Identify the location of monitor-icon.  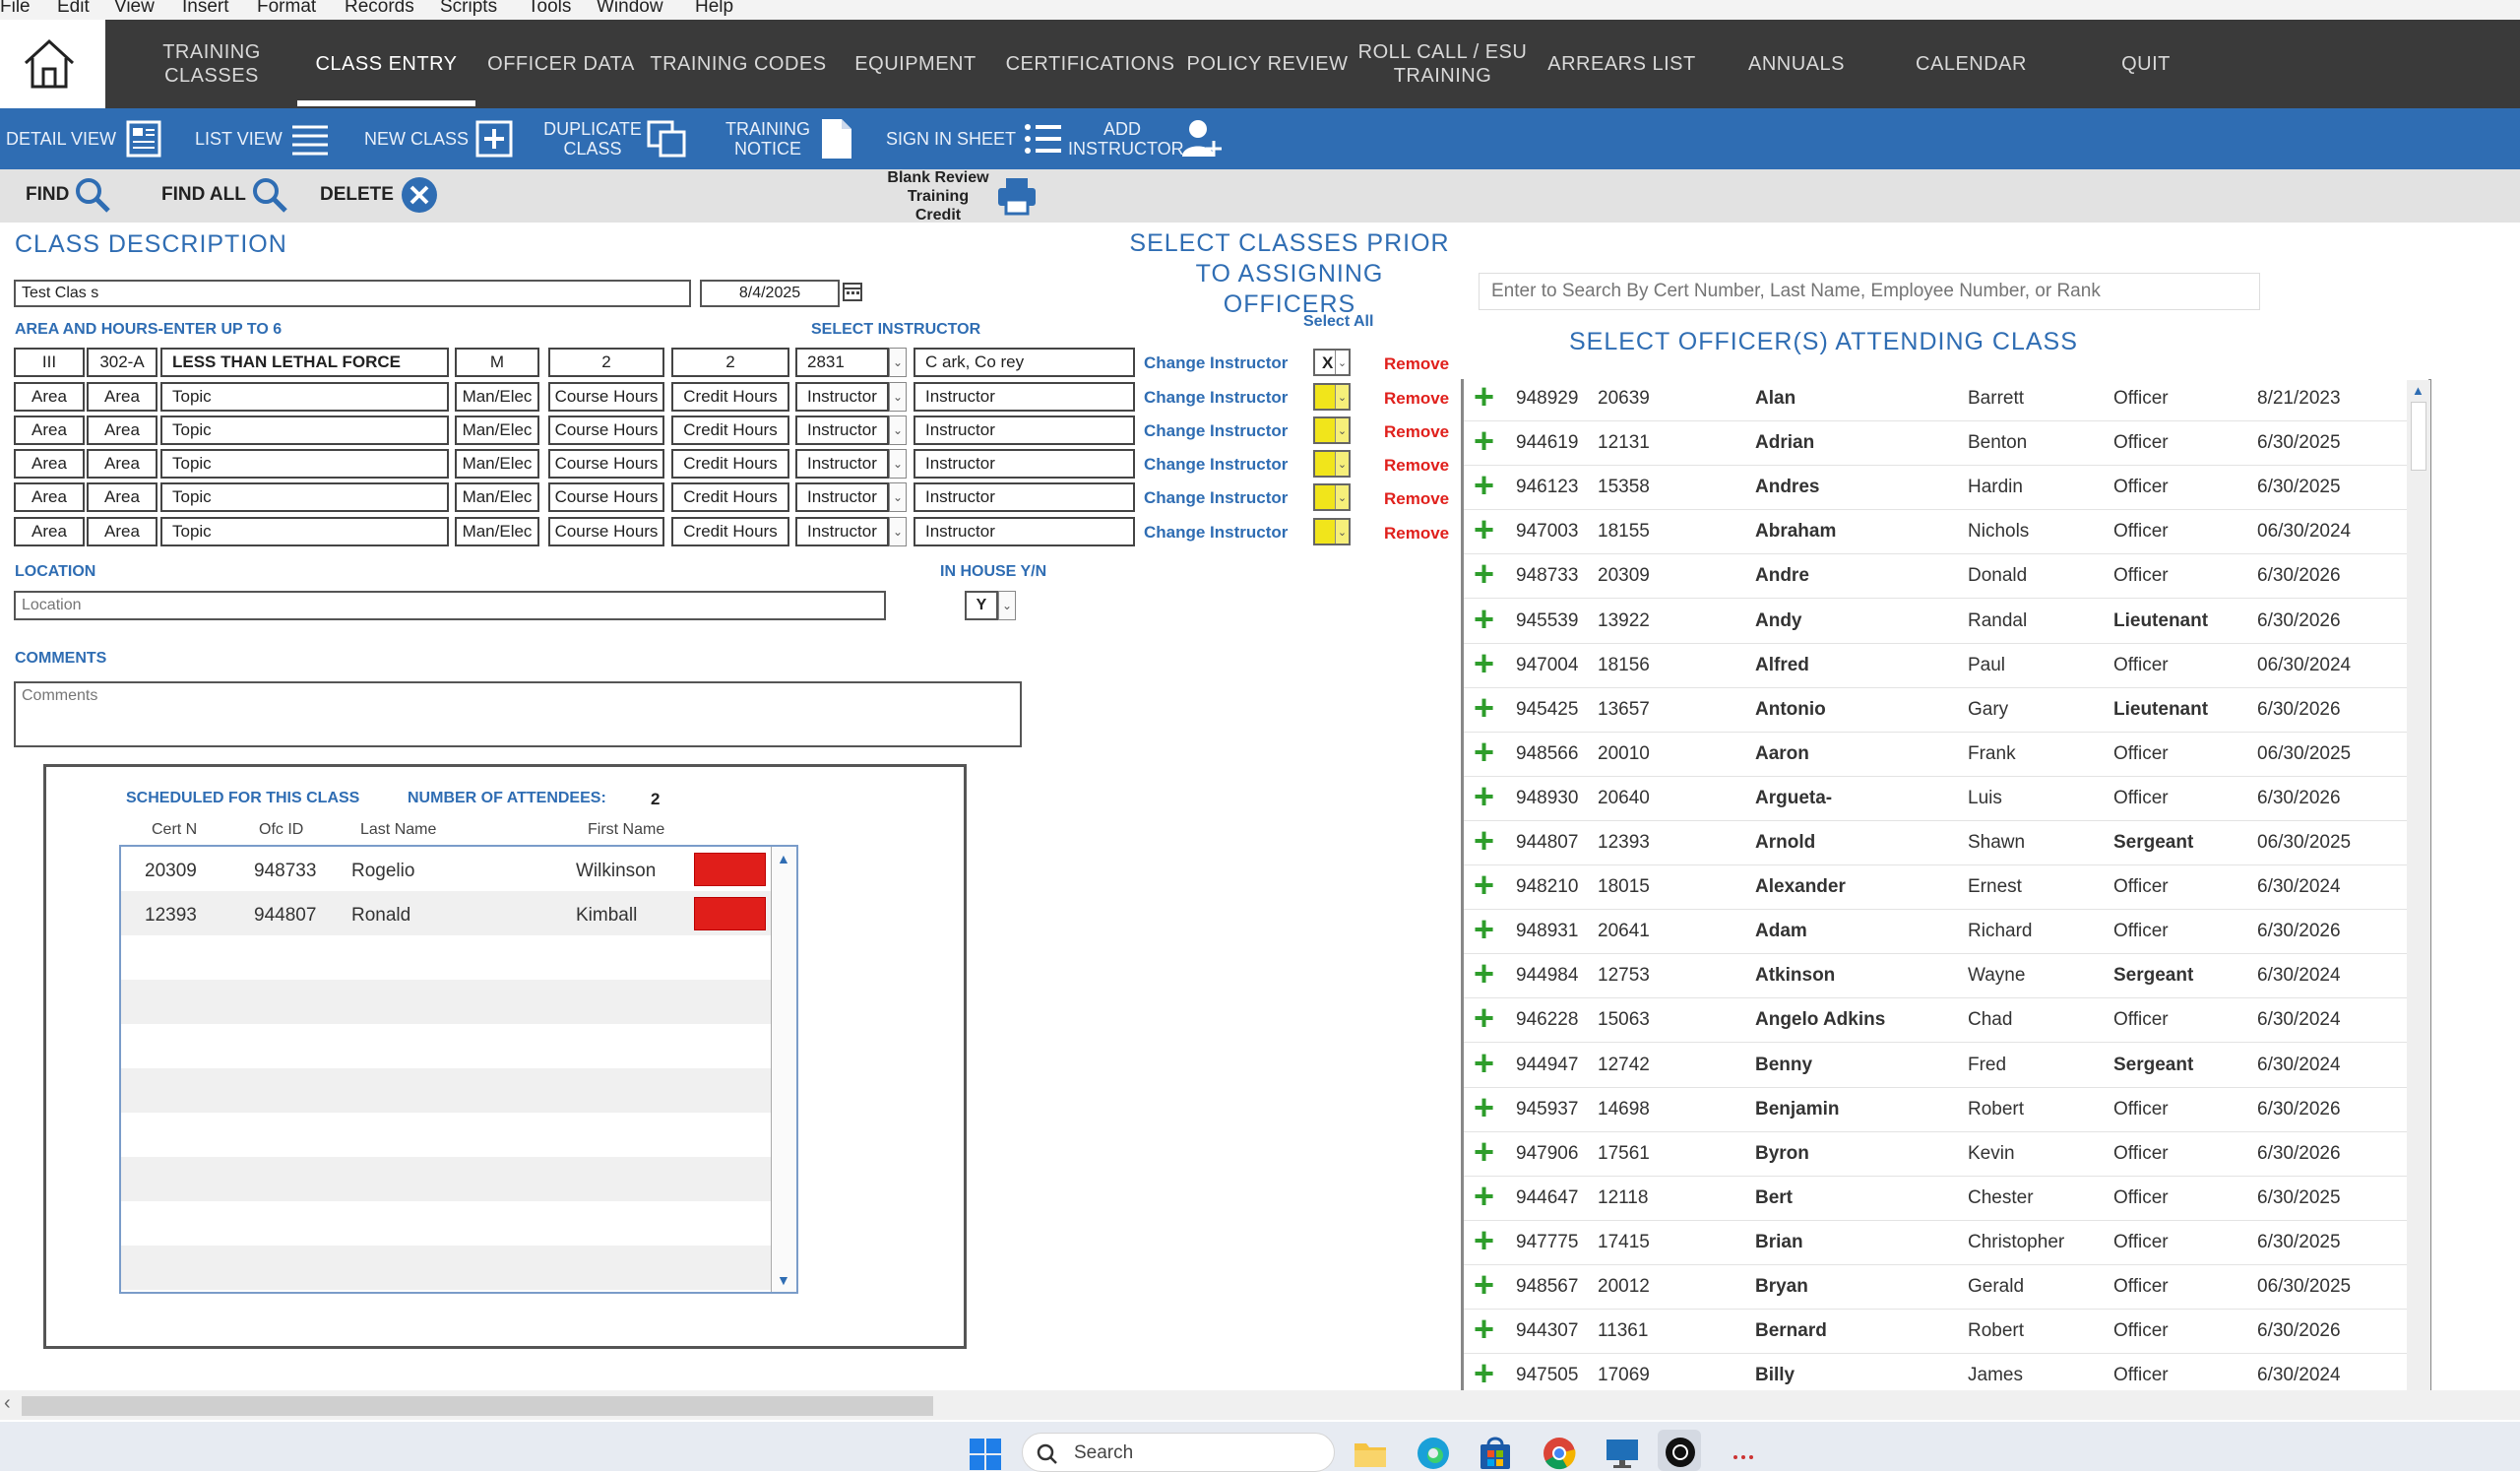
(1622, 1453).